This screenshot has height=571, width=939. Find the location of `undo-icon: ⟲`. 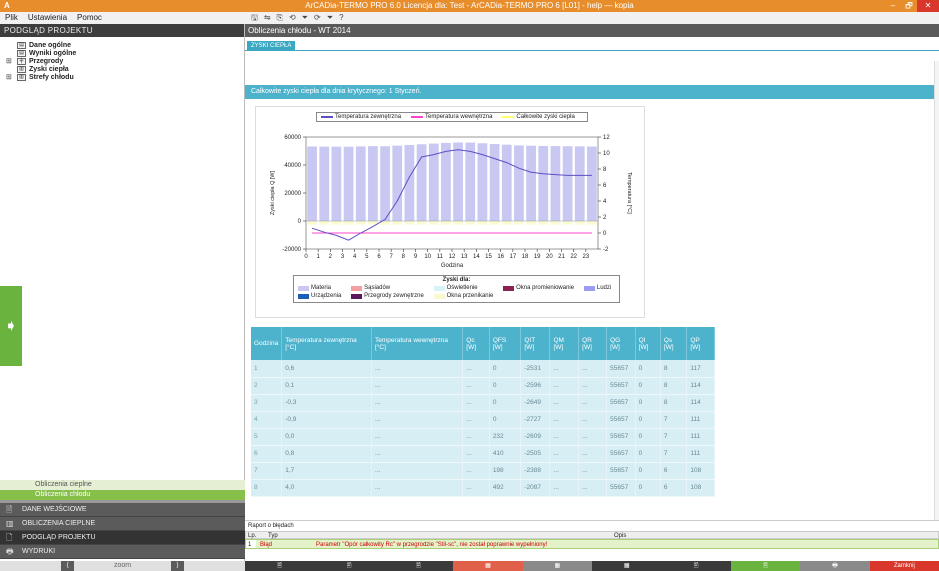

undo-icon: ⟲ is located at coordinates (292, 18).